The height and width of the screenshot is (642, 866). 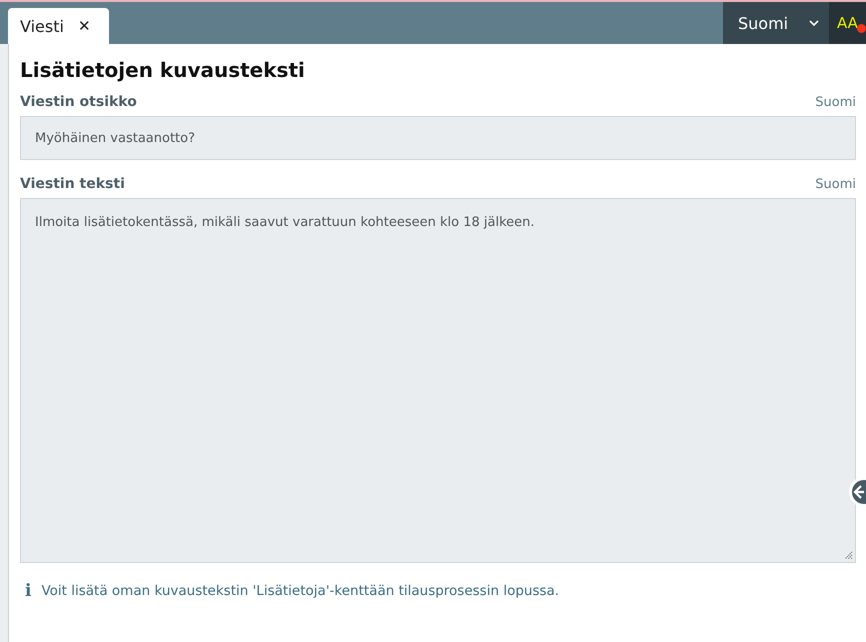 What do you see at coordinates (847, 23) in the screenshot?
I see `accessibility-button: AA` at bounding box center [847, 23].